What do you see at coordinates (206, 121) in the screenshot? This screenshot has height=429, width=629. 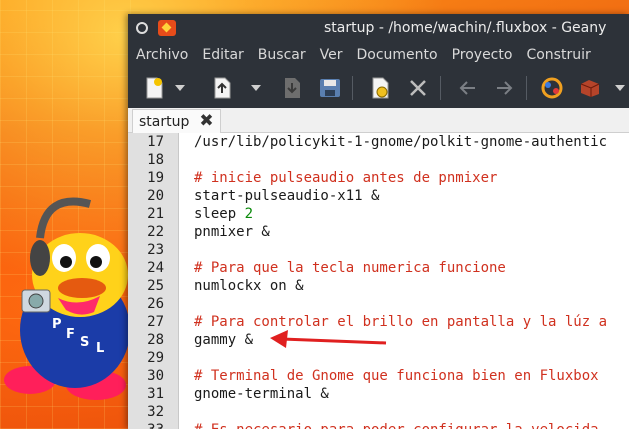 I see `close-icon: ✖` at bounding box center [206, 121].